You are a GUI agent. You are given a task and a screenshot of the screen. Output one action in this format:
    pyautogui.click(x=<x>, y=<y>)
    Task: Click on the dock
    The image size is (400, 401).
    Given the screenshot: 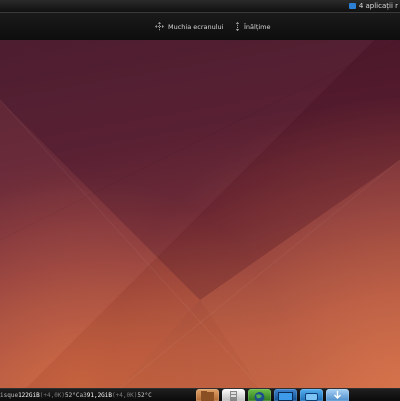 What is the action you would take?
    pyautogui.click(x=272, y=395)
    